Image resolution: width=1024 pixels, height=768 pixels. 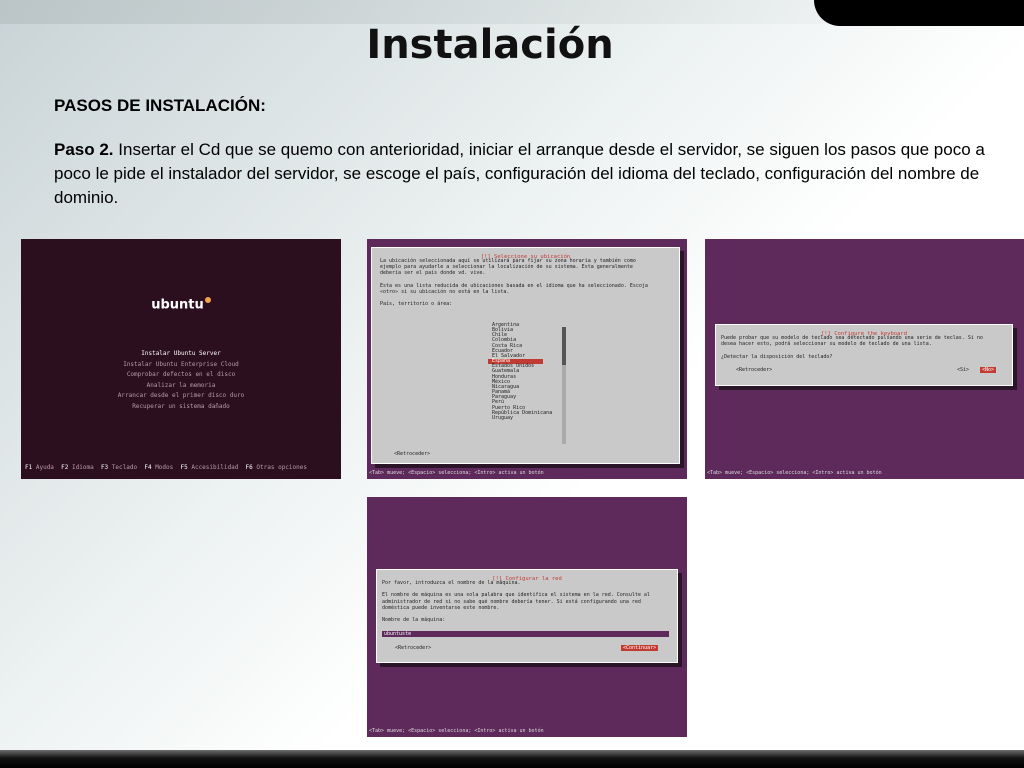 What do you see at coordinates (83, 467) in the screenshot?
I see `fkey-label: Idioma` at bounding box center [83, 467].